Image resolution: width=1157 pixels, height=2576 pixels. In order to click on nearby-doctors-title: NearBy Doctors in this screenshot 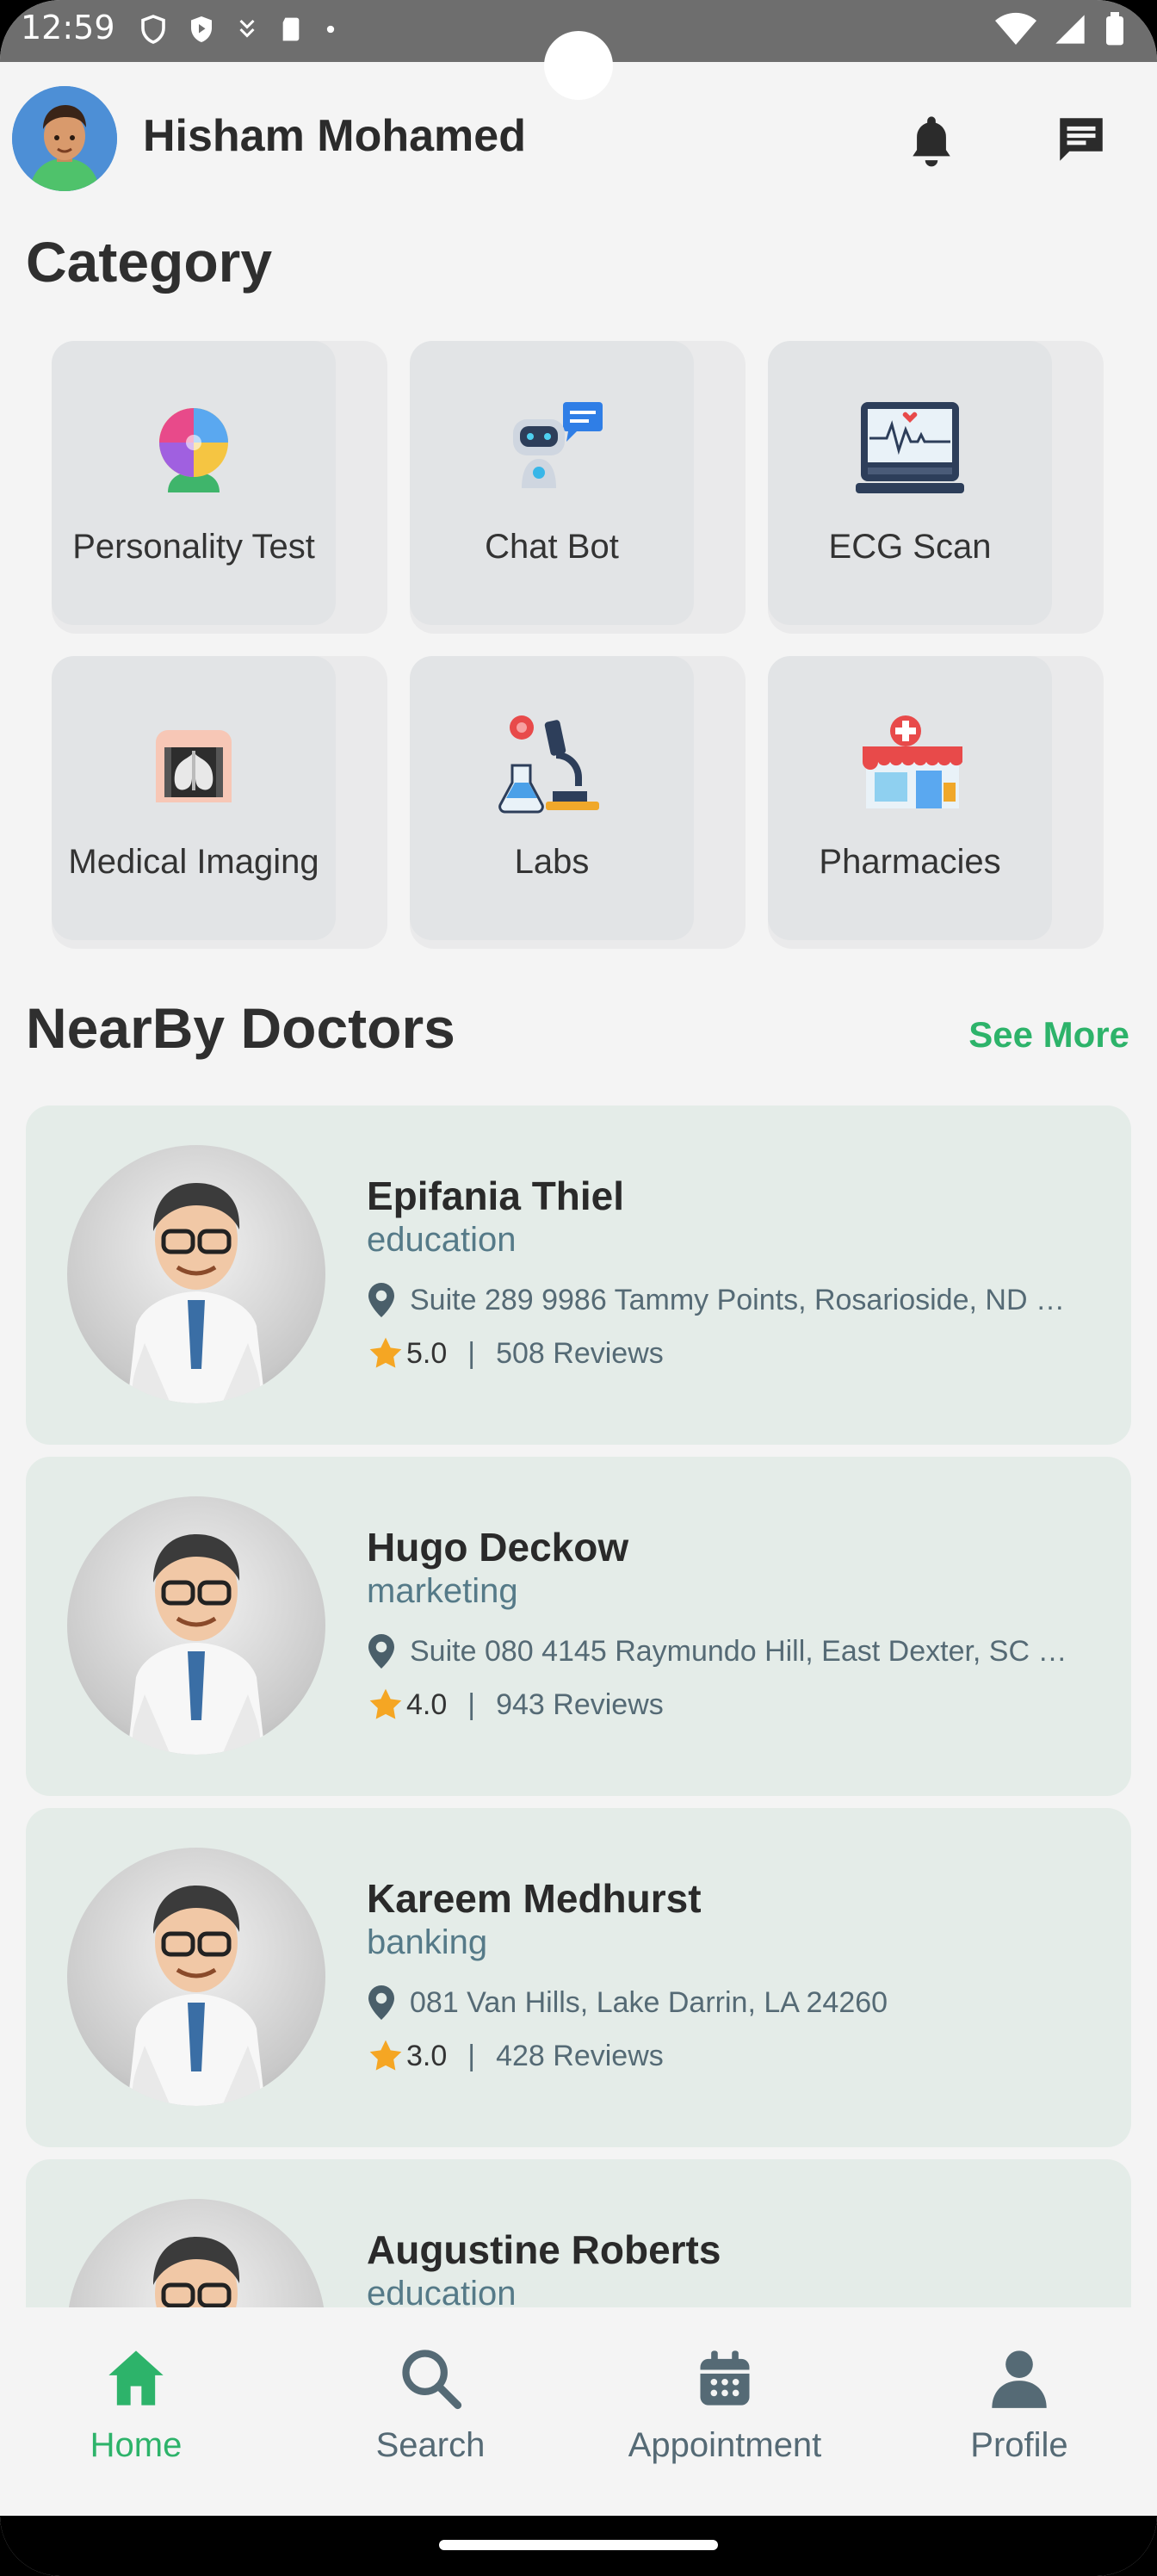, I will do `click(241, 1028)`.